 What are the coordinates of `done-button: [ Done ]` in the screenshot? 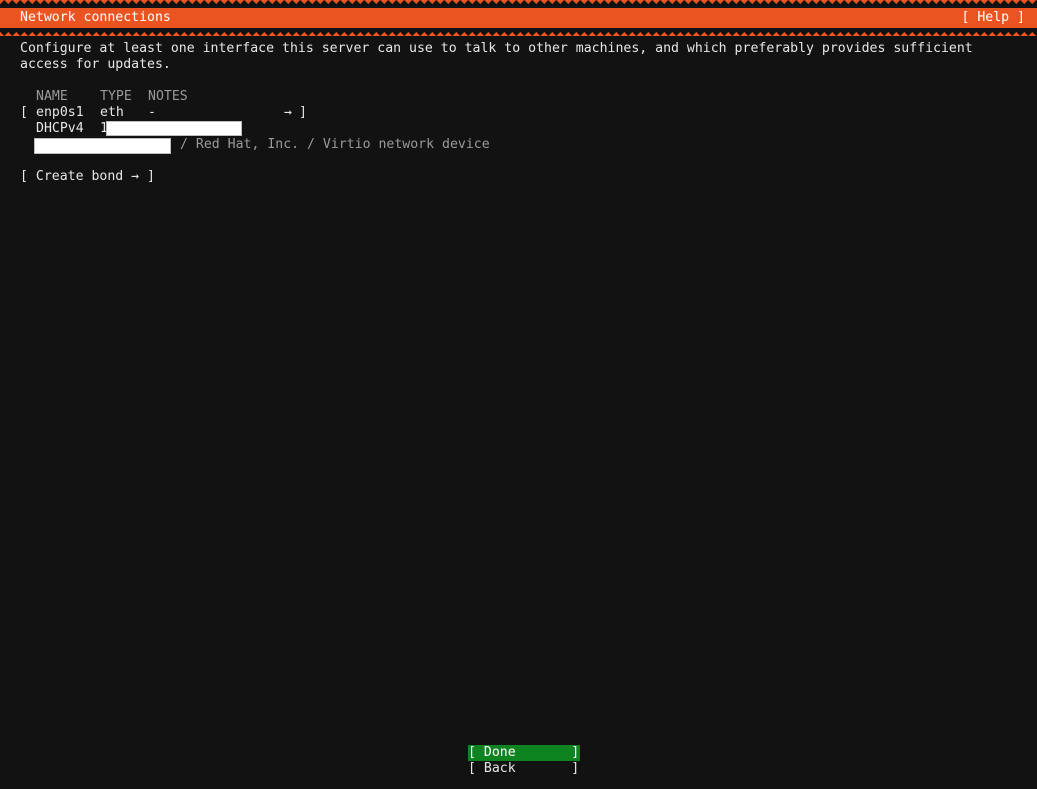 It's located at (524, 753).